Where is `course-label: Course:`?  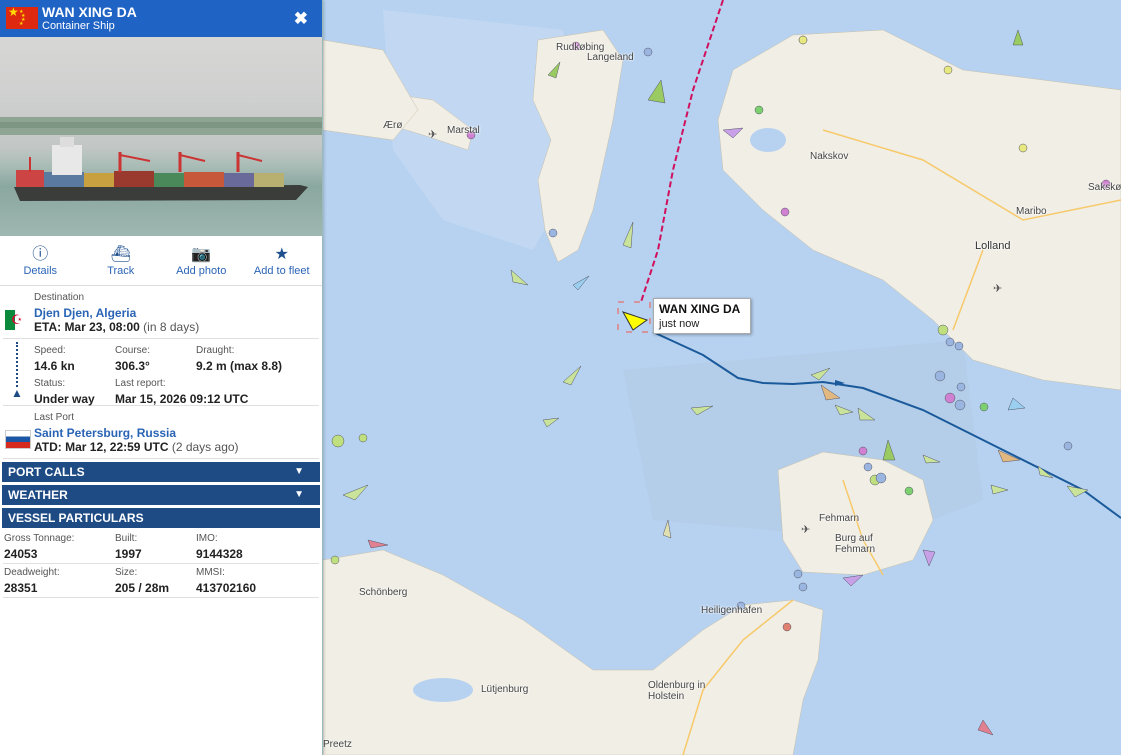
course-label: Course: is located at coordinates (133, 350).